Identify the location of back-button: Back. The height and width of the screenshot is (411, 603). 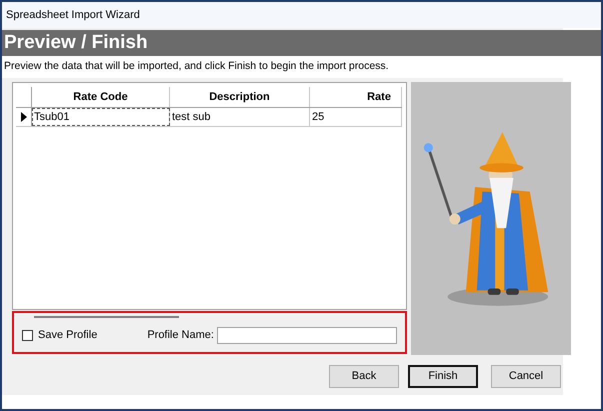
(364, 376).